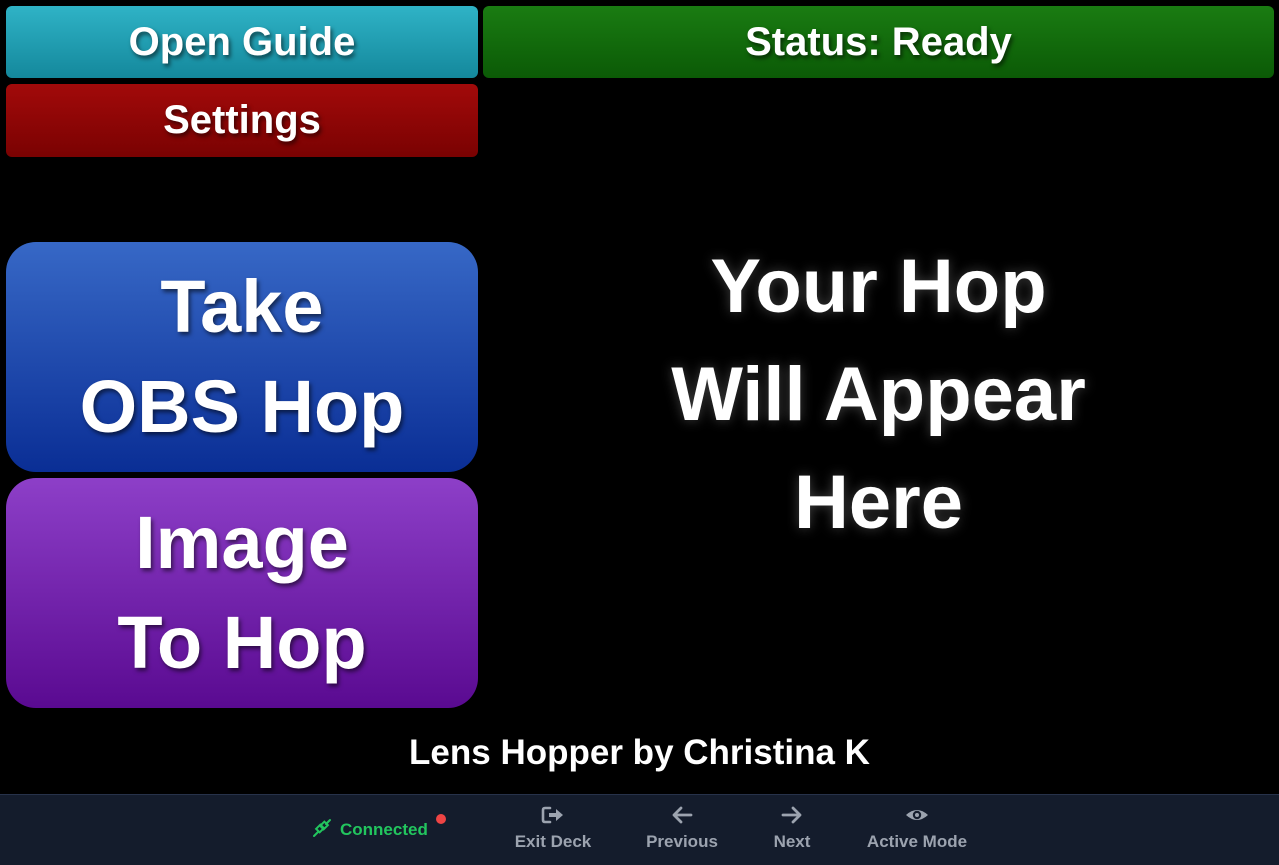 The width and height of the screenshot is (1279, 865). What do you see at coordinates (242, 406) in the screenshot?
I see `take-hop-line2: OBS Hop` at bounding box center [242, 406].